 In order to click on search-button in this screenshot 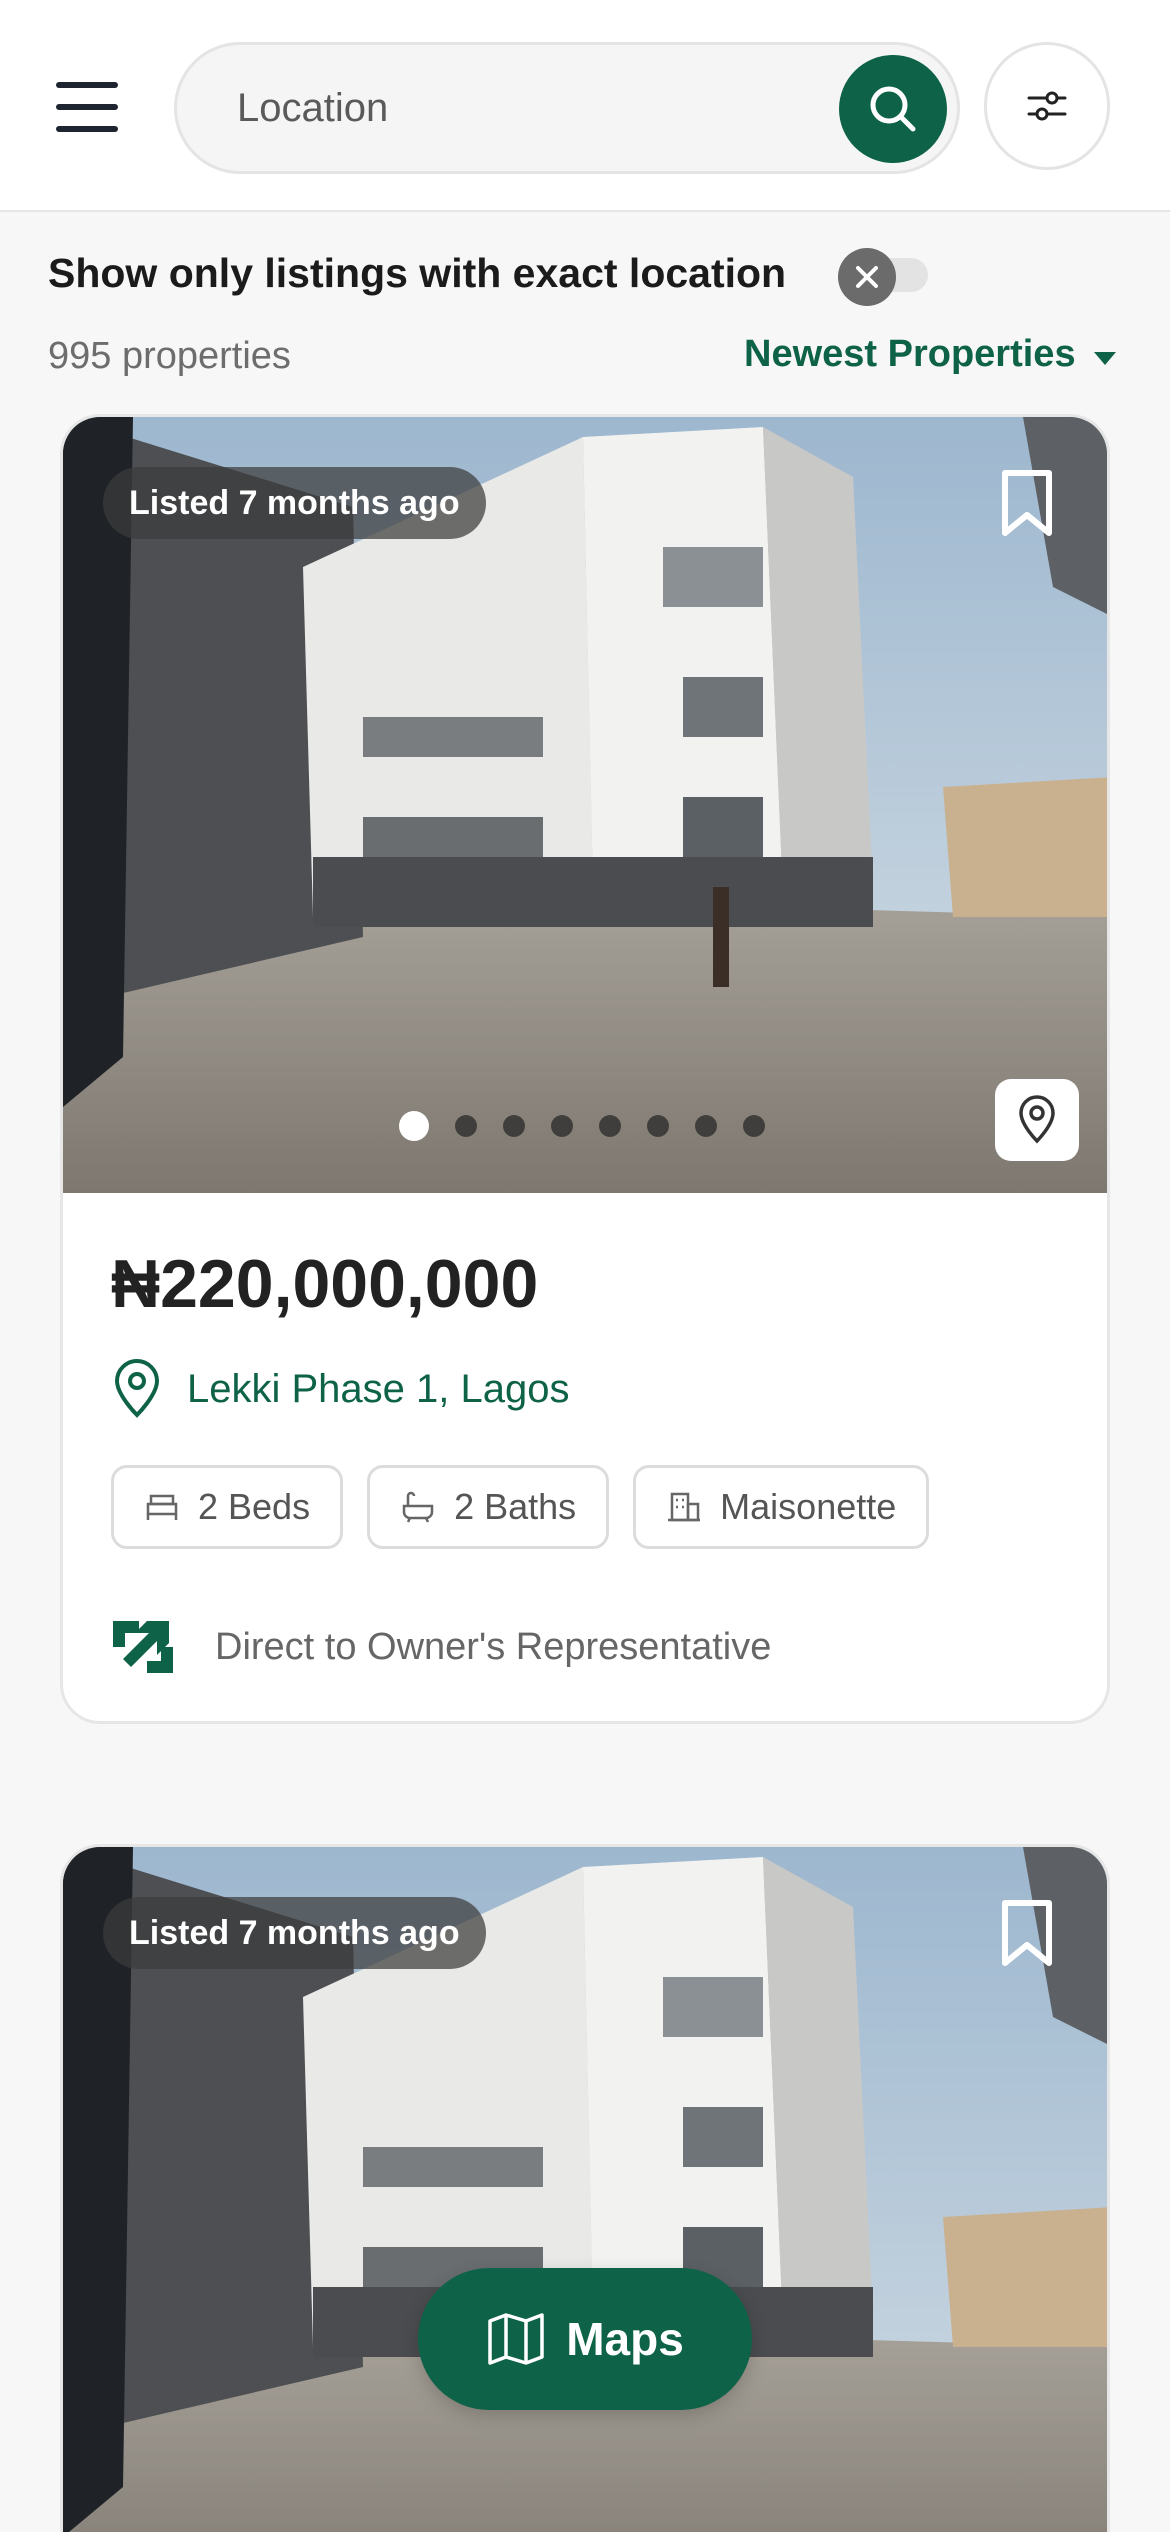, I will do `click(893, 109)`.